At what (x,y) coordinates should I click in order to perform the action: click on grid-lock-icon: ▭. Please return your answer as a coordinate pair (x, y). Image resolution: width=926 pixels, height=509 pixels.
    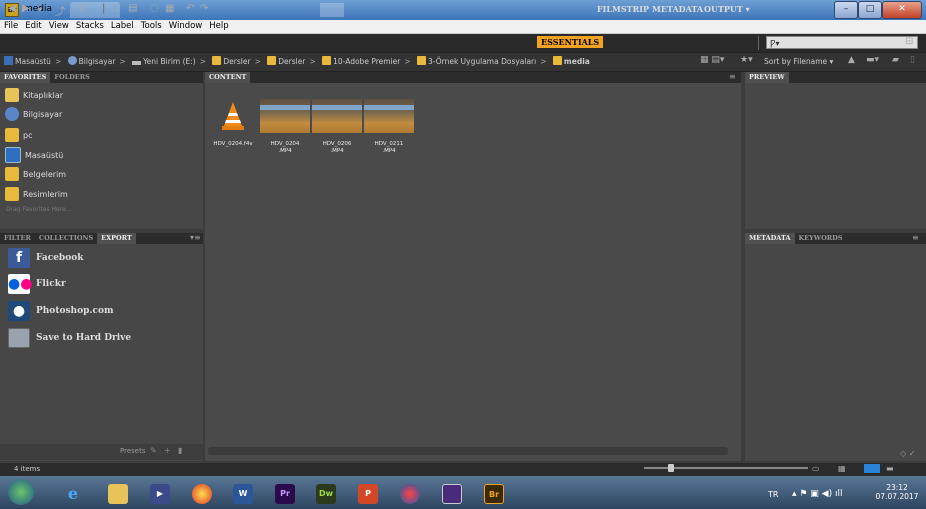
    Looking at the image, I should click on (816, 468).